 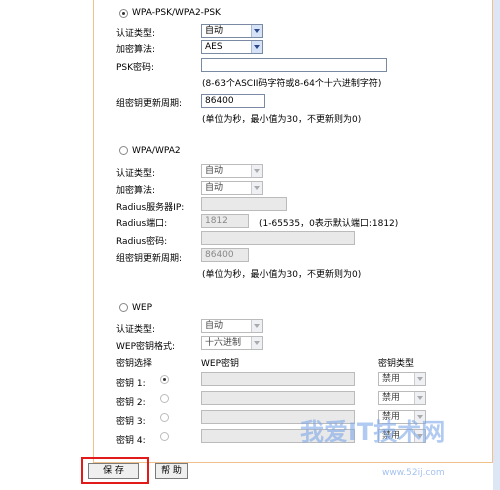 I want to click on radius-ip-label: Radius服务器IP:, so click(x=150, y=208).